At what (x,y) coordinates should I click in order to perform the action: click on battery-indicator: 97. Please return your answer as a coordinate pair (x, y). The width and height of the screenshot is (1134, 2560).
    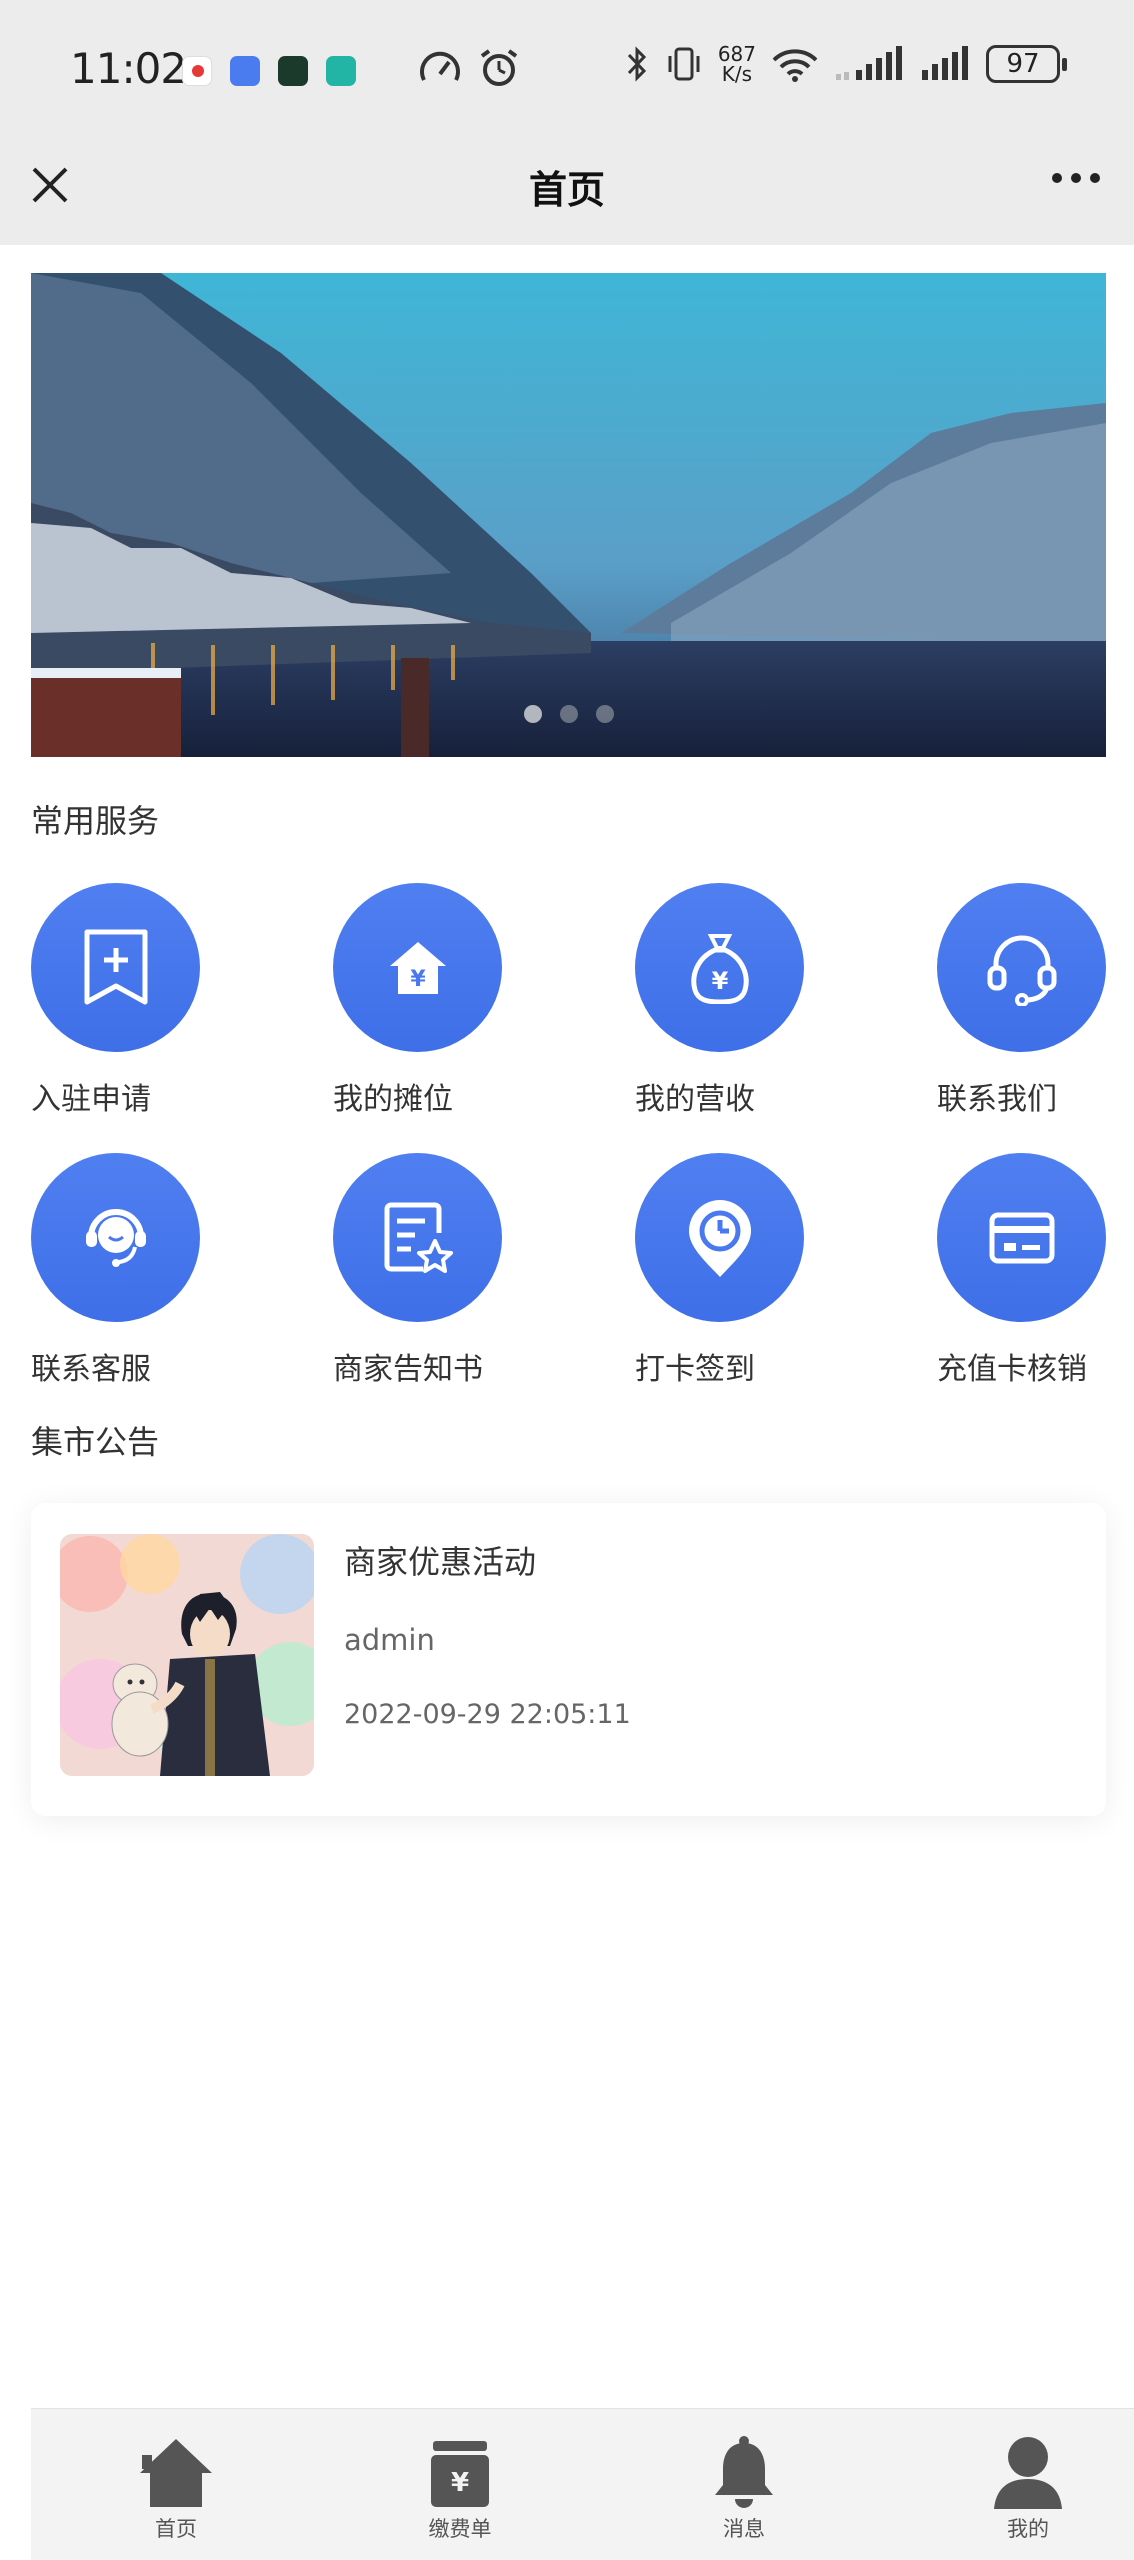
    Looking at the image, I should click on (1026, 64).